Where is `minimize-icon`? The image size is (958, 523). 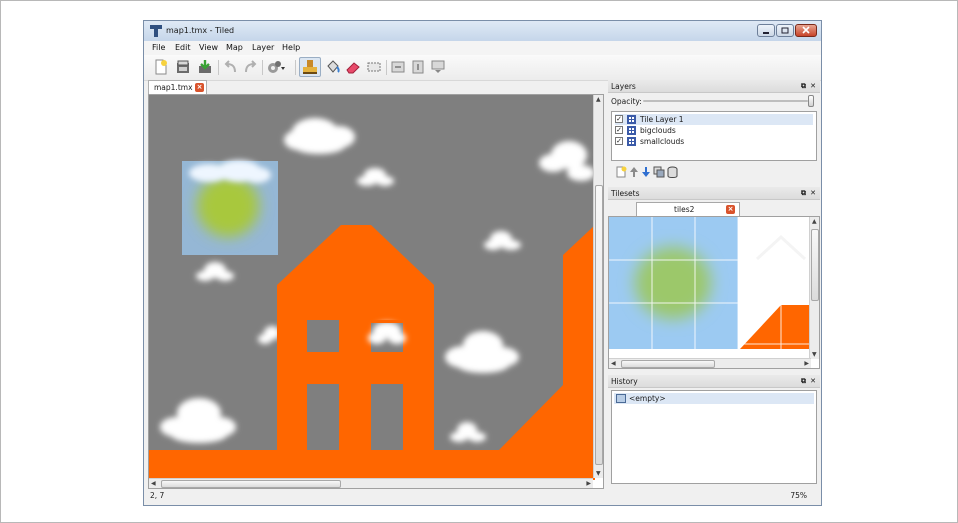 minimize-icon is located at coordinates (766, 33).